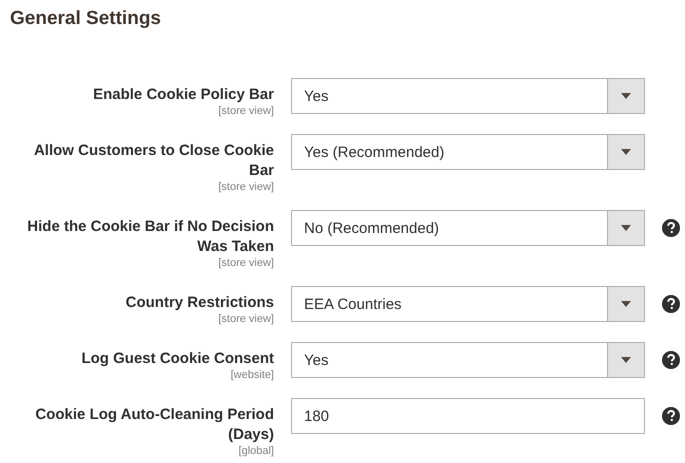 The width and height of the screenshot is (685, 463). Describe the element at coordinates (468, 152) in the screenshot. I see `dropdown: Yes (Recommended)` at that location.